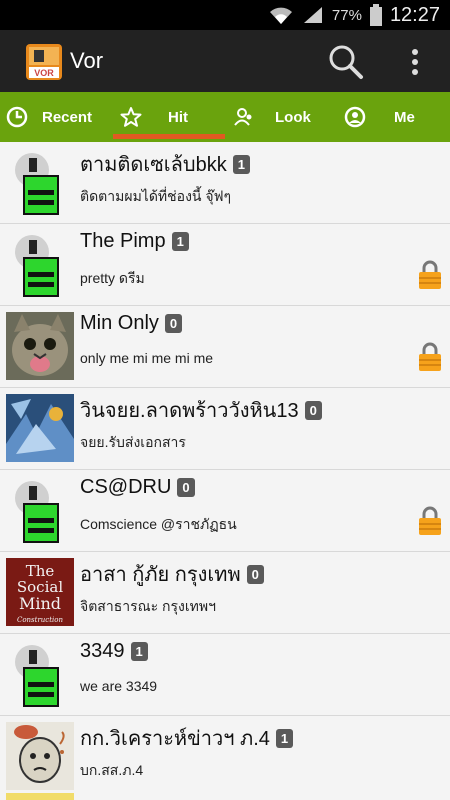 The height and width of the screenshot is (800, 450). I want to click on star-icon, so click(131, 117).